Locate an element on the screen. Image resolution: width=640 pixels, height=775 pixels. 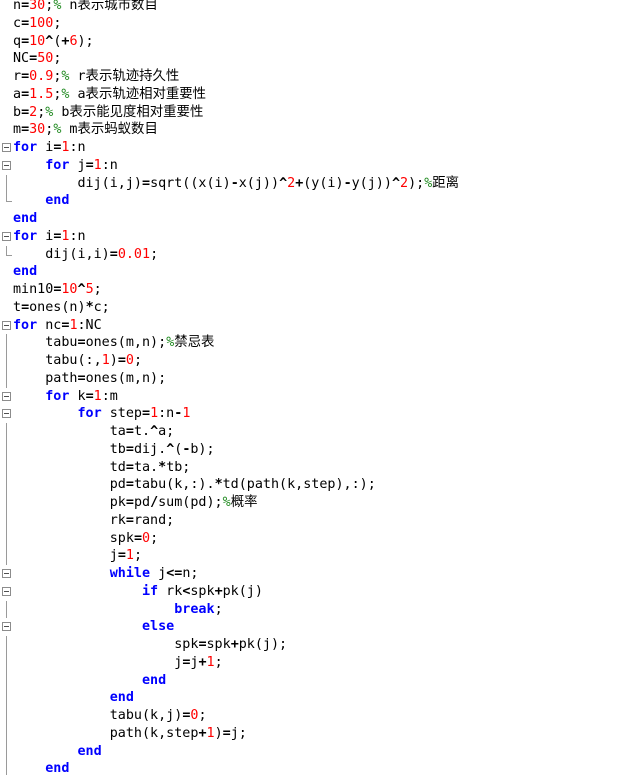
code-text: min10=10^5; is located at coordinates (57, 290).